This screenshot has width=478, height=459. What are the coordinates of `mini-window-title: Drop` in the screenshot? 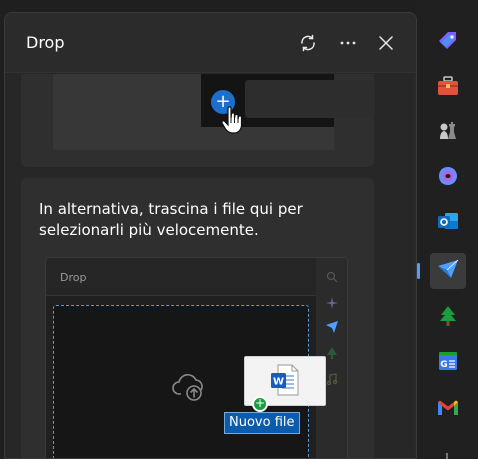 It's located at (73, 277).